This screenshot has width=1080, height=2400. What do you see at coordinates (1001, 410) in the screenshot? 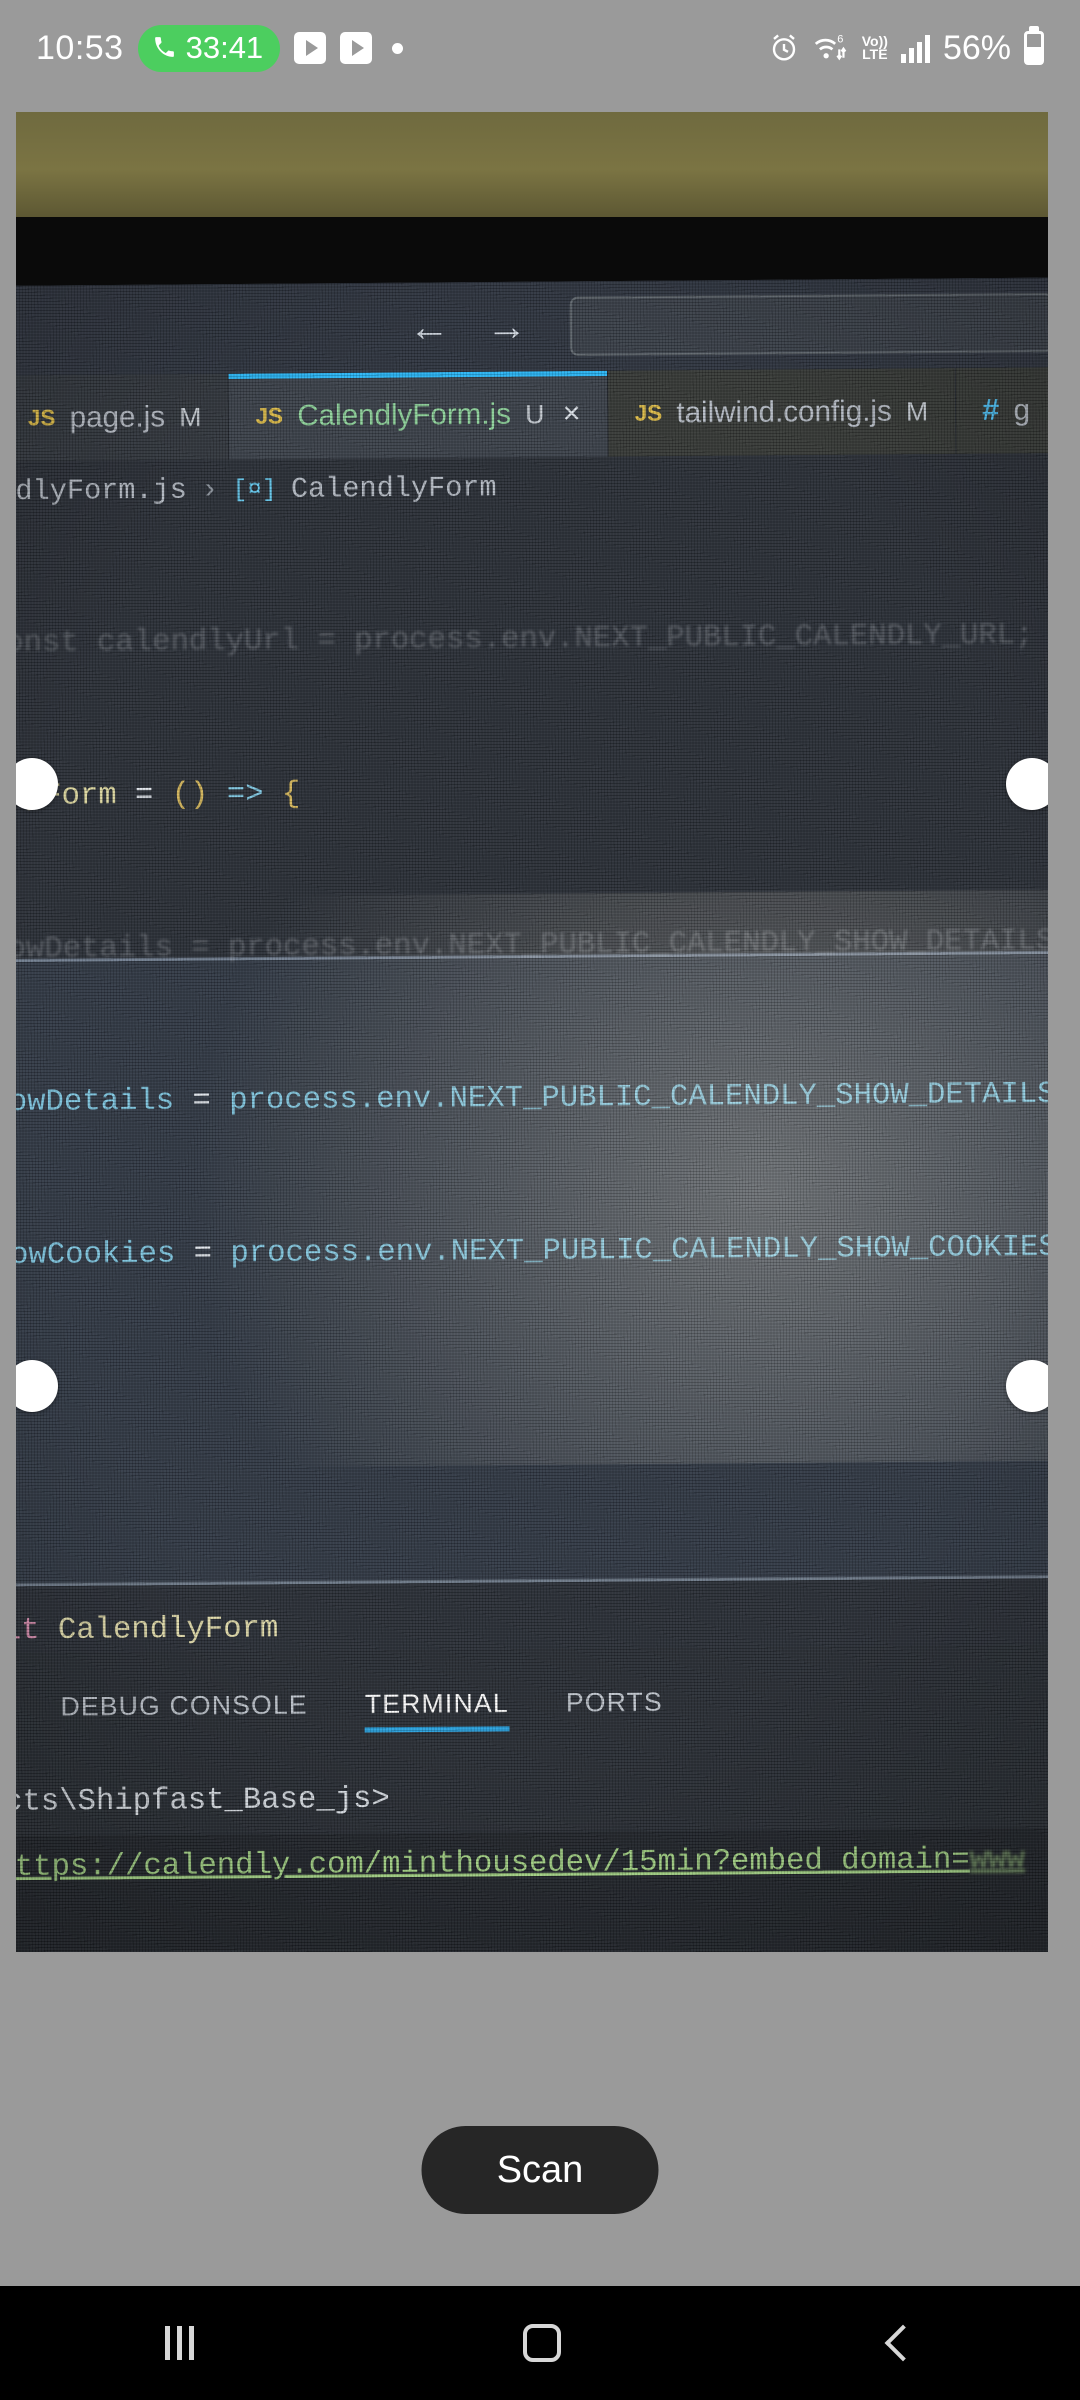
I see `tab-partial-next: # g` at bounding box center [1001, 410].